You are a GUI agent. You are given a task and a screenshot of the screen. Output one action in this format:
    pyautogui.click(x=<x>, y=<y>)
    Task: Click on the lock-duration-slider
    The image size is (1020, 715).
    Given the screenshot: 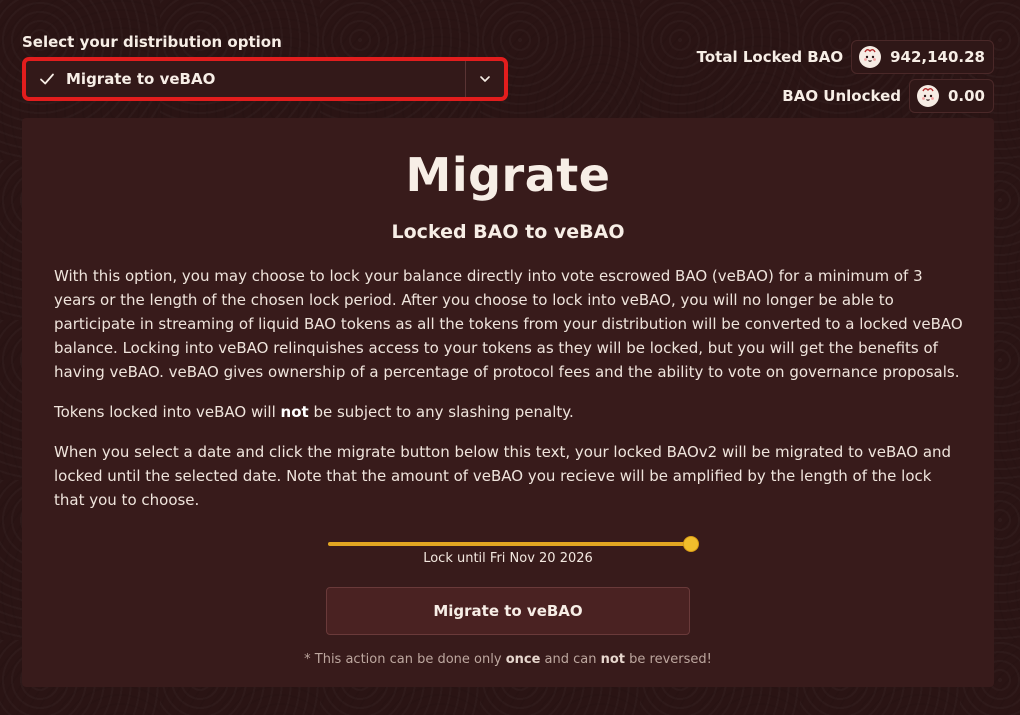 What is the action you would take?
    pyautogui.click(x=513, y=544)
    